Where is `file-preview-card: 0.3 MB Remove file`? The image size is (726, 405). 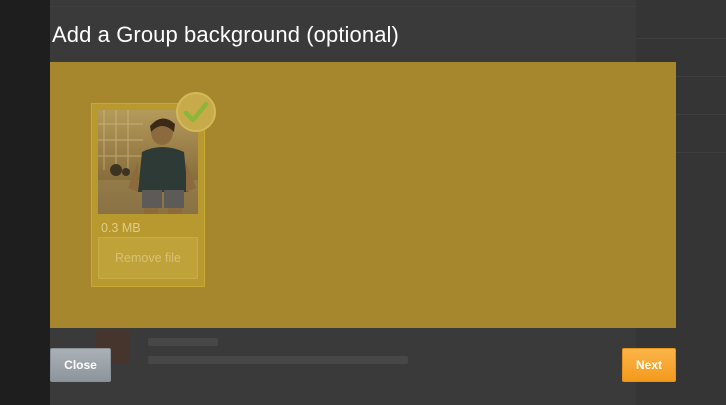 file-preview-card: 0.3 MB Remove file is located at coordinates (153, 189).